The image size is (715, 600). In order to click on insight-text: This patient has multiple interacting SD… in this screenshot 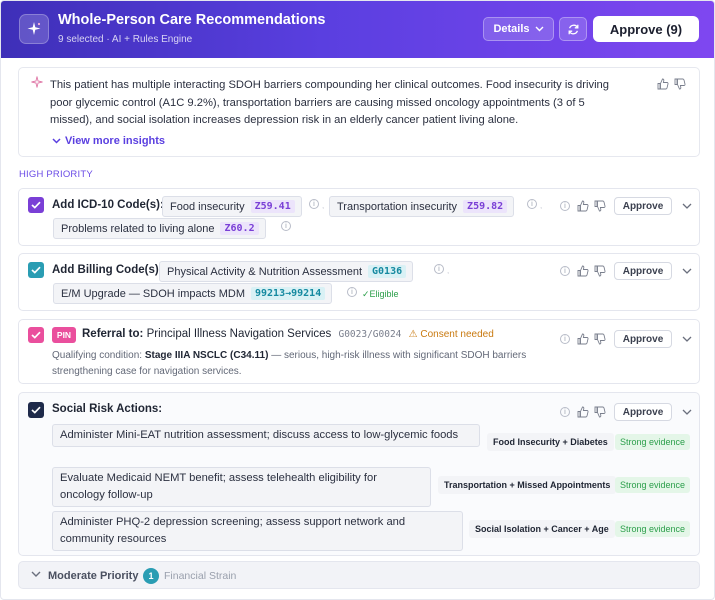, I will do `click(330, 102)`.